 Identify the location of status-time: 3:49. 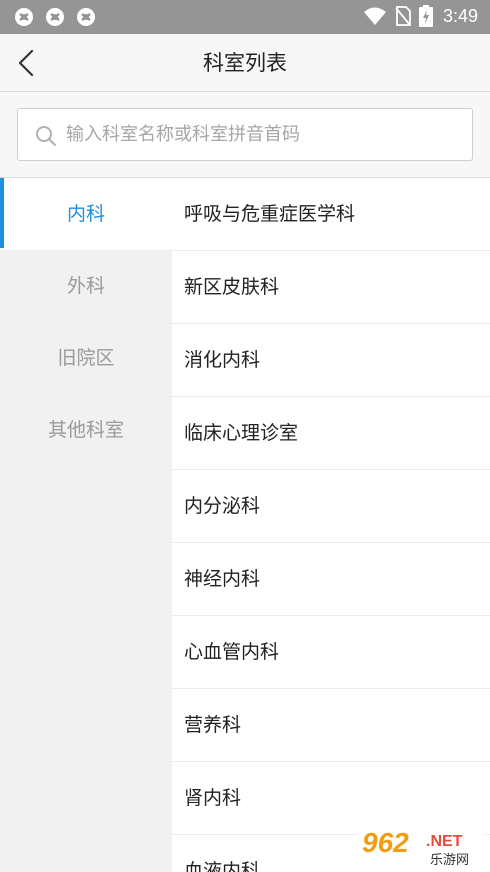
(460, 15).